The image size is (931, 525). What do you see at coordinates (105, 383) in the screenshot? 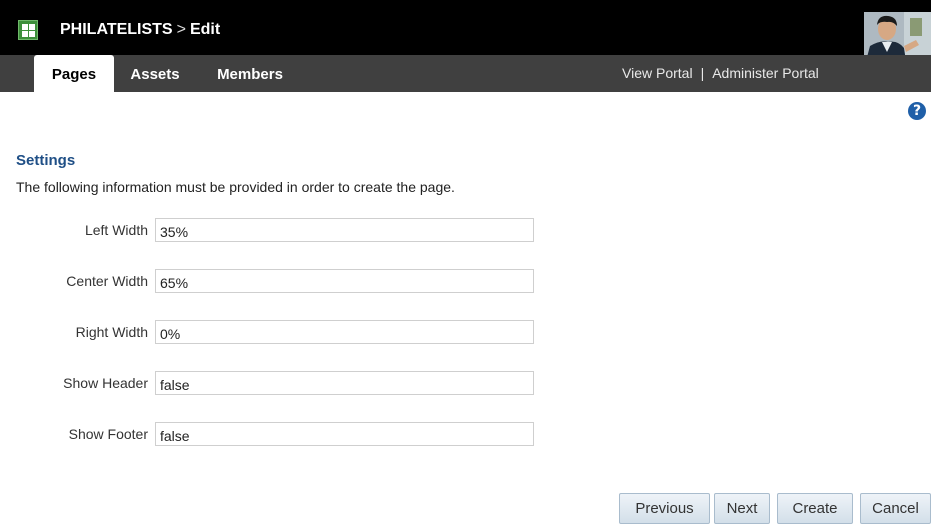
I see `show-header-label: Show Header` at bounding box center [105, 383].